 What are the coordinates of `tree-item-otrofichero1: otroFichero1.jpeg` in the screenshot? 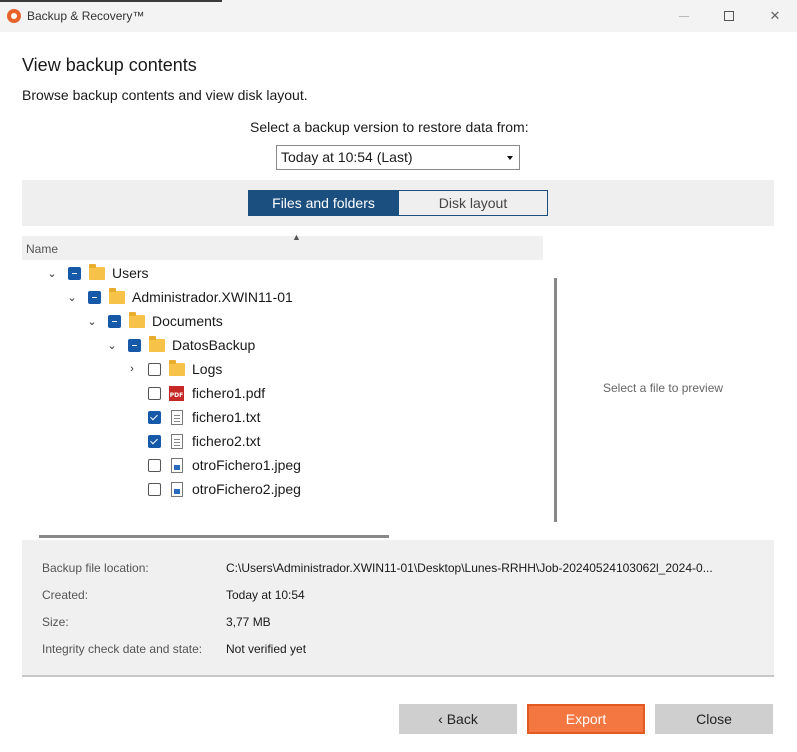 It's located at (224, 465).